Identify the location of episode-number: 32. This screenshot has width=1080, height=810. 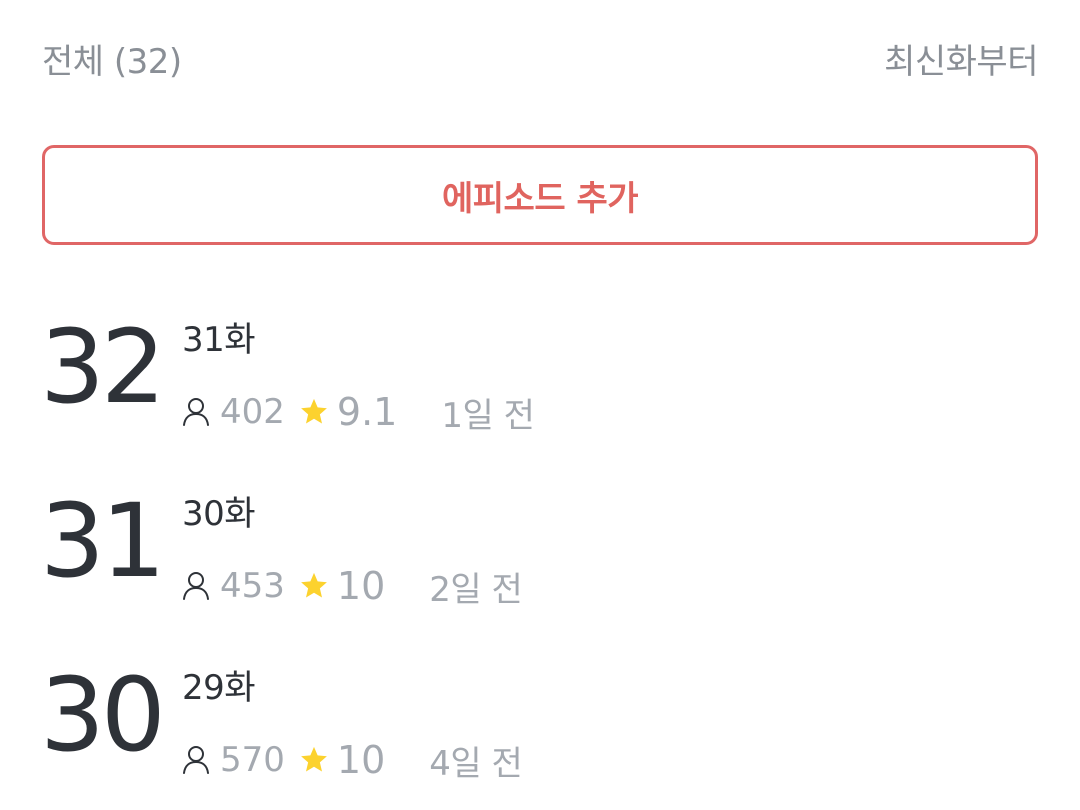
(103, 367).